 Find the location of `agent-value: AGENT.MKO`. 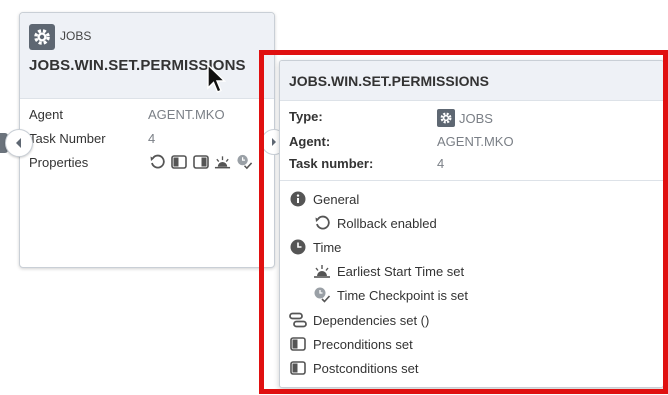

agent-value: AGENT.MKO is located at coordinates (186, 114).